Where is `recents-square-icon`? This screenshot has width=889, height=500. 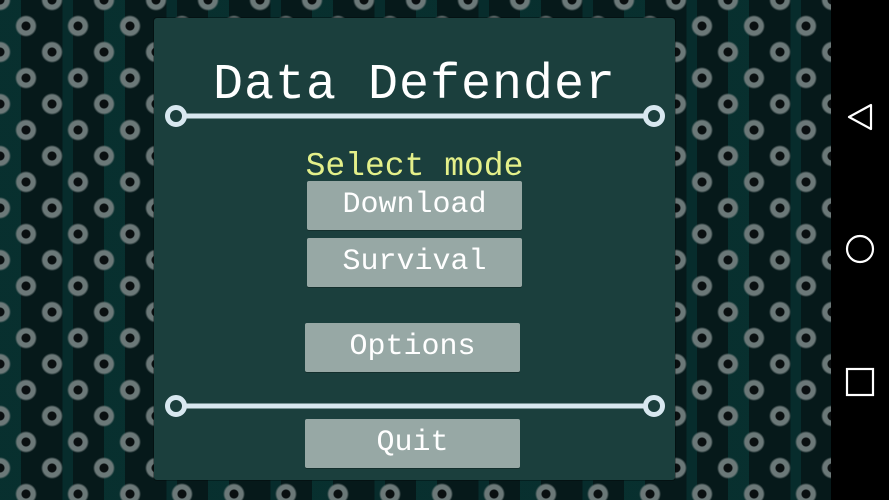
recents-square-icon is located at coordinates (860, 382).